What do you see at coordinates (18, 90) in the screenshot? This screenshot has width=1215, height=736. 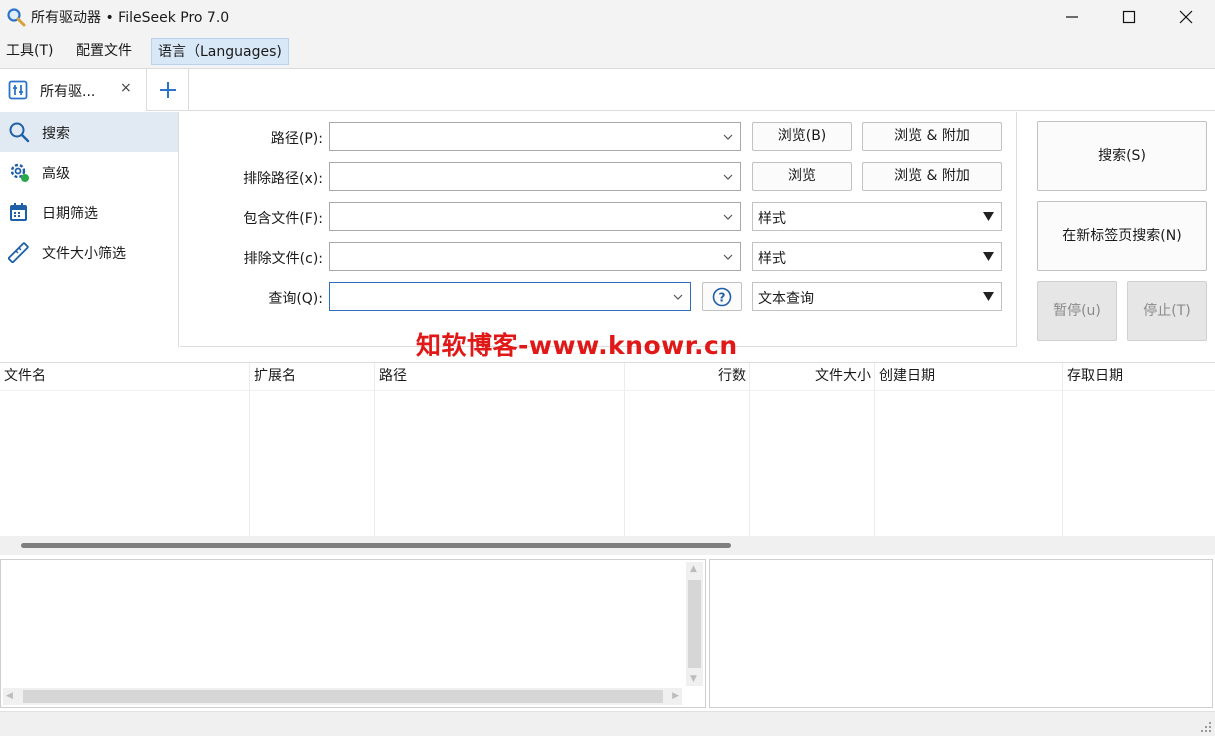 I see `search-settings-icon` at bounding box center [18, 90].